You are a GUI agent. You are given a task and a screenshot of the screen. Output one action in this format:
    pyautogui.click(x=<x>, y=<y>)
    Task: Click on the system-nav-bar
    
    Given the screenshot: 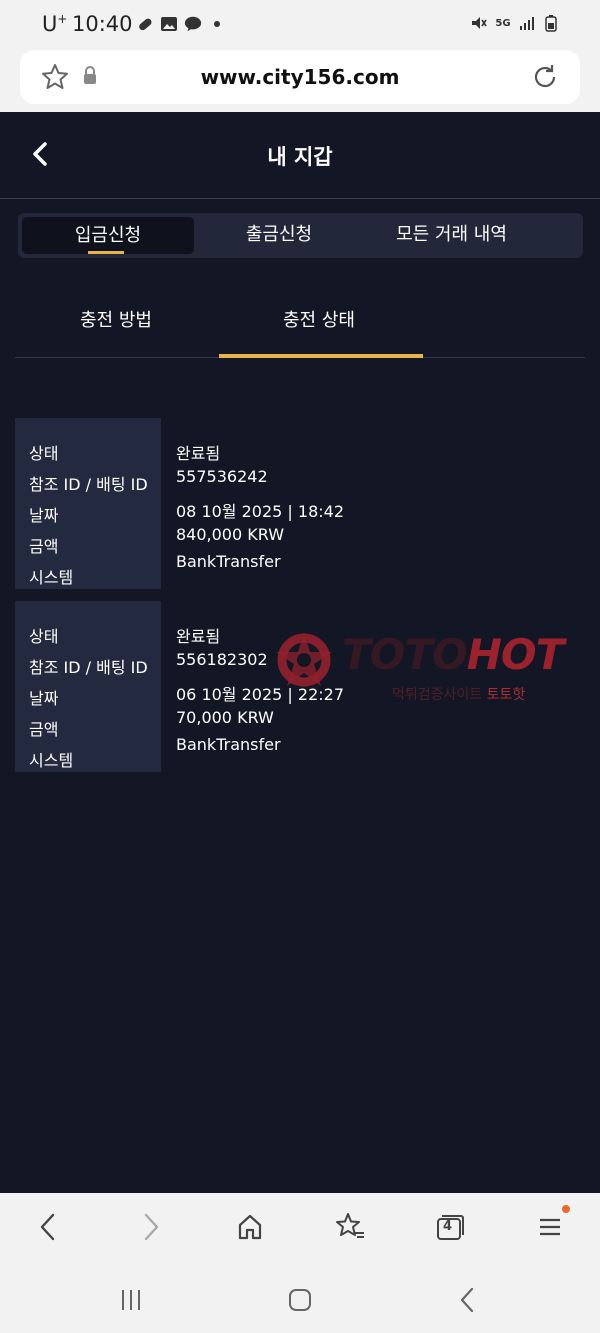 What is the action you would take?
    pyautogui.click(x=300, y=1298)
    